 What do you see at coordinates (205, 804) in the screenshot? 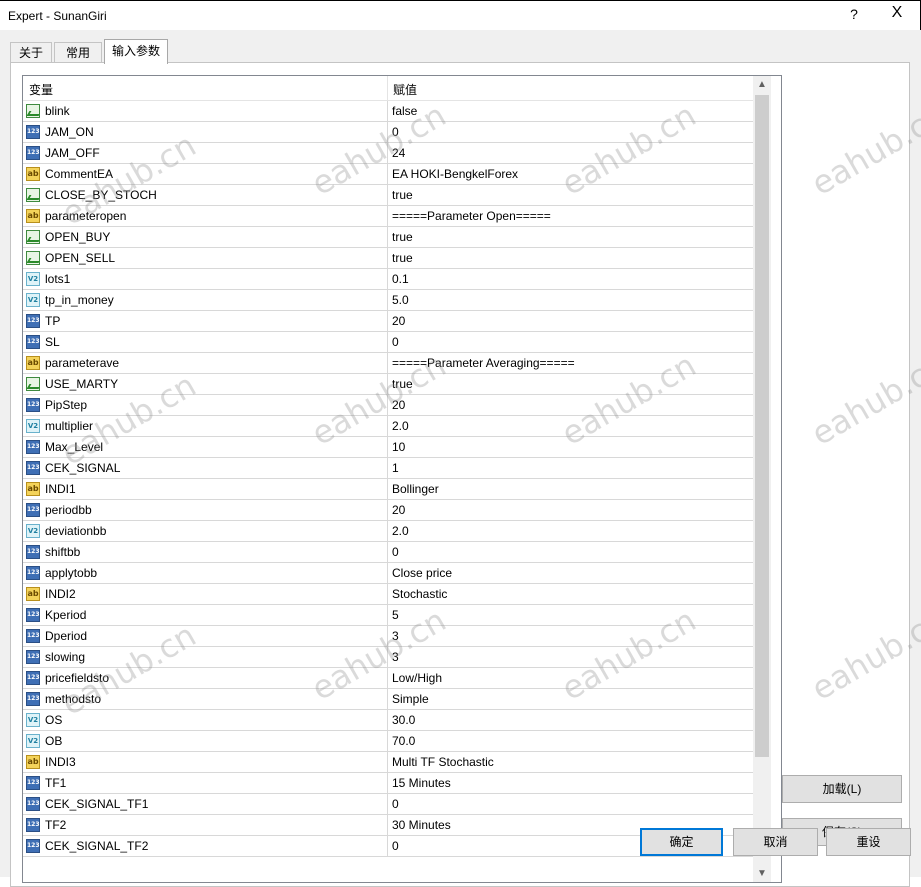
I see `variable-cell: 123 CEK_SIGNAL_TF1` at bounding box center [205, 804].